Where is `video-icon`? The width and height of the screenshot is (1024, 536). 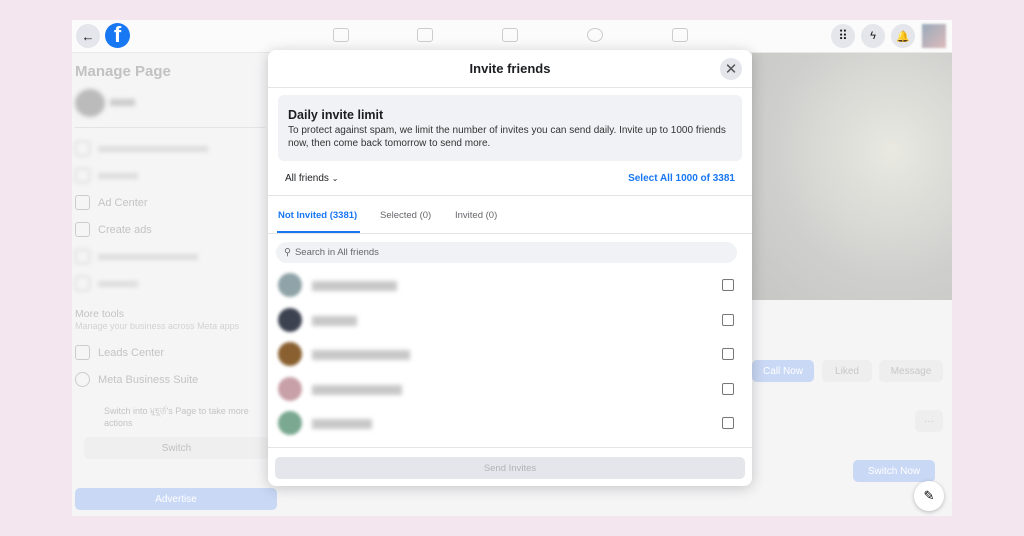
video-icon is located at coordinates (425, 35).